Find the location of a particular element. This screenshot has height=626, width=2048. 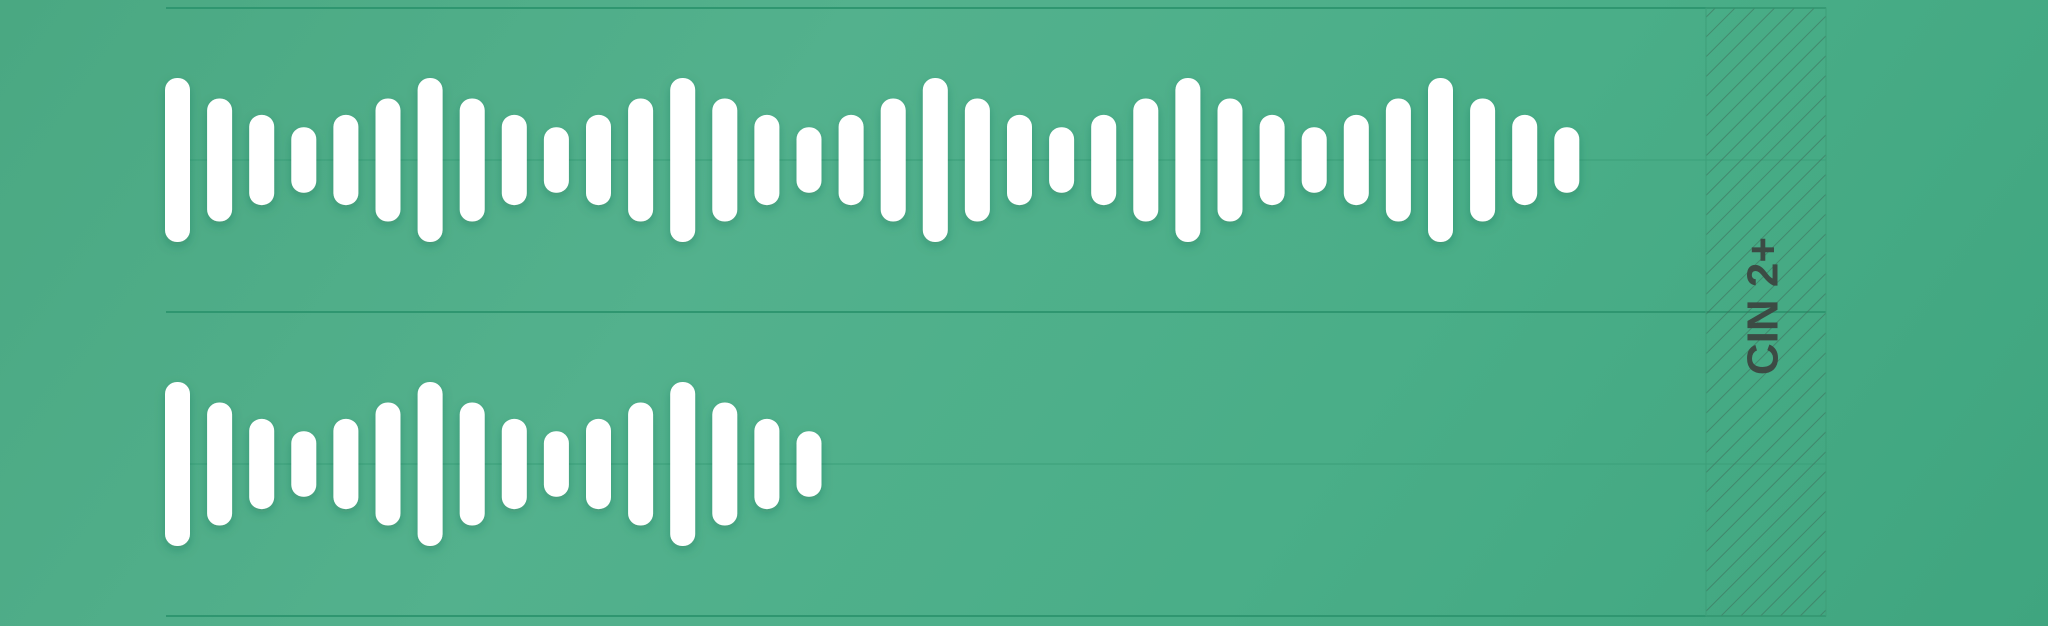

cin2-band-label: CIN 2+ is located at coordinates (1763, 306).